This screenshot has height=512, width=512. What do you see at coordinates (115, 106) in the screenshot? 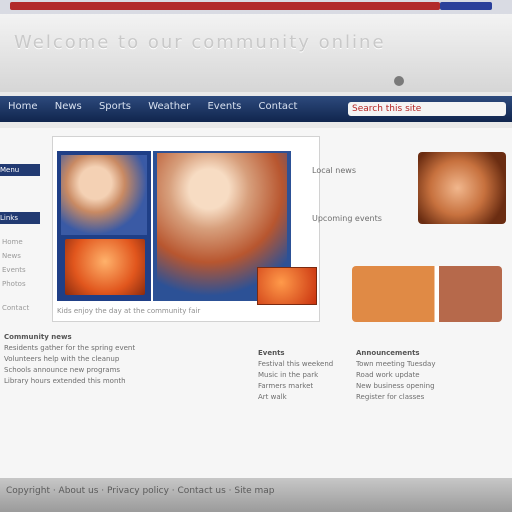
I see `nav-link-sports: Sports` at bounding box center [115, 106].